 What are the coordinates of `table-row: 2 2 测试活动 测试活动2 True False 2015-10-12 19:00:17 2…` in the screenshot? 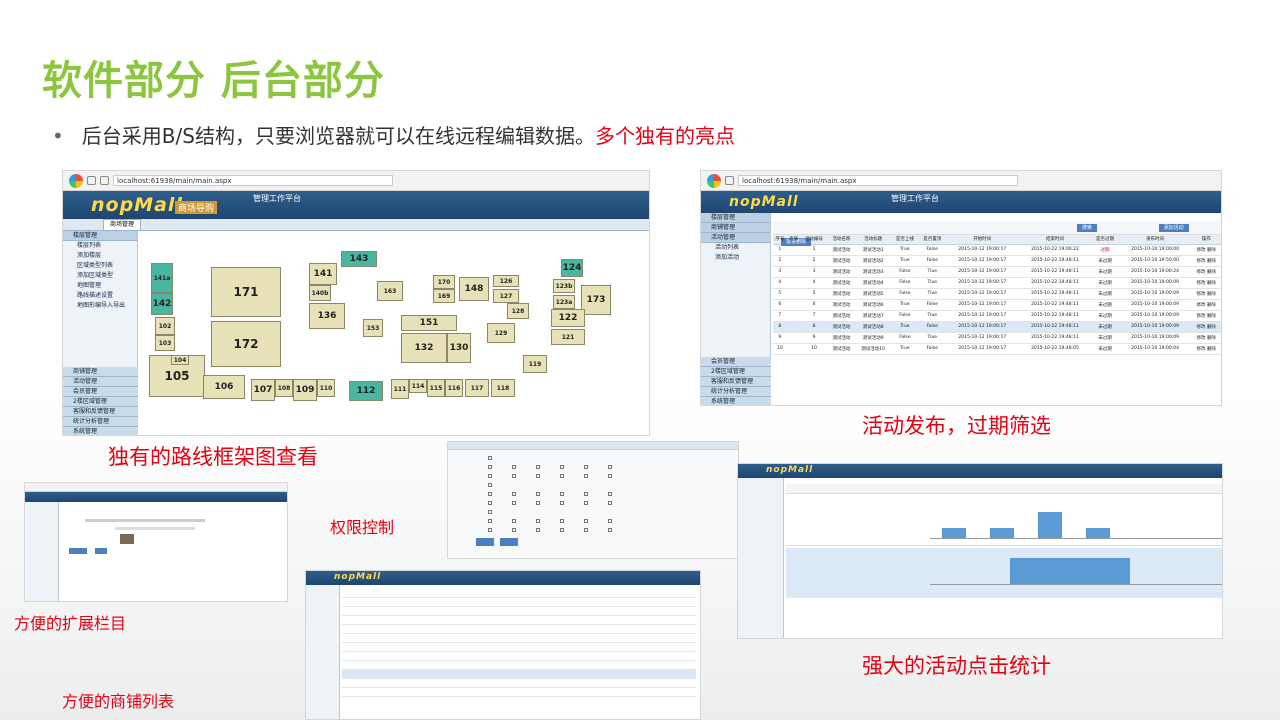 It's located at (997, 261).